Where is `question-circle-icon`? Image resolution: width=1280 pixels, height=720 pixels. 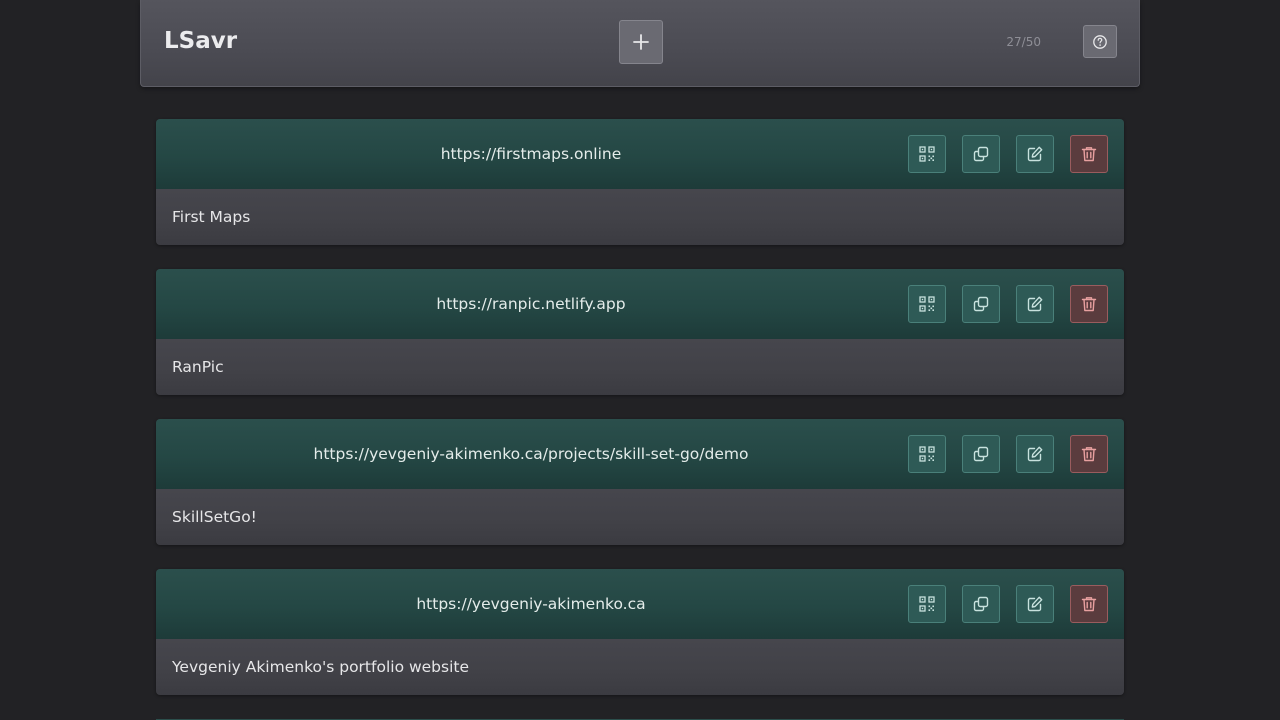 question-circle-icon is located at coordinates (1100, 41).